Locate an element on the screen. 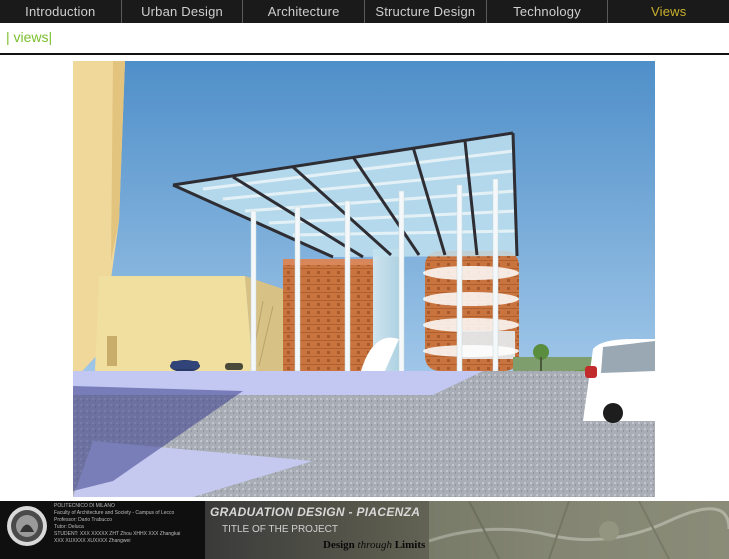 The height and width of the screenshot is (559, 729). header-divider is located at coordinates (364, 54).